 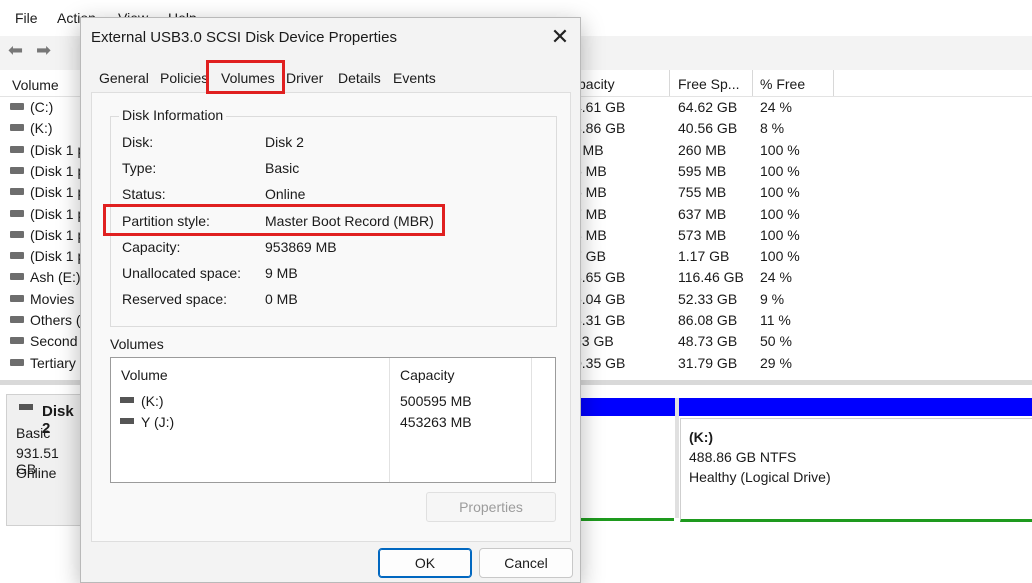 I want to click on list-item: Y (J:) 453263 MB, so click(x=321, y=422).